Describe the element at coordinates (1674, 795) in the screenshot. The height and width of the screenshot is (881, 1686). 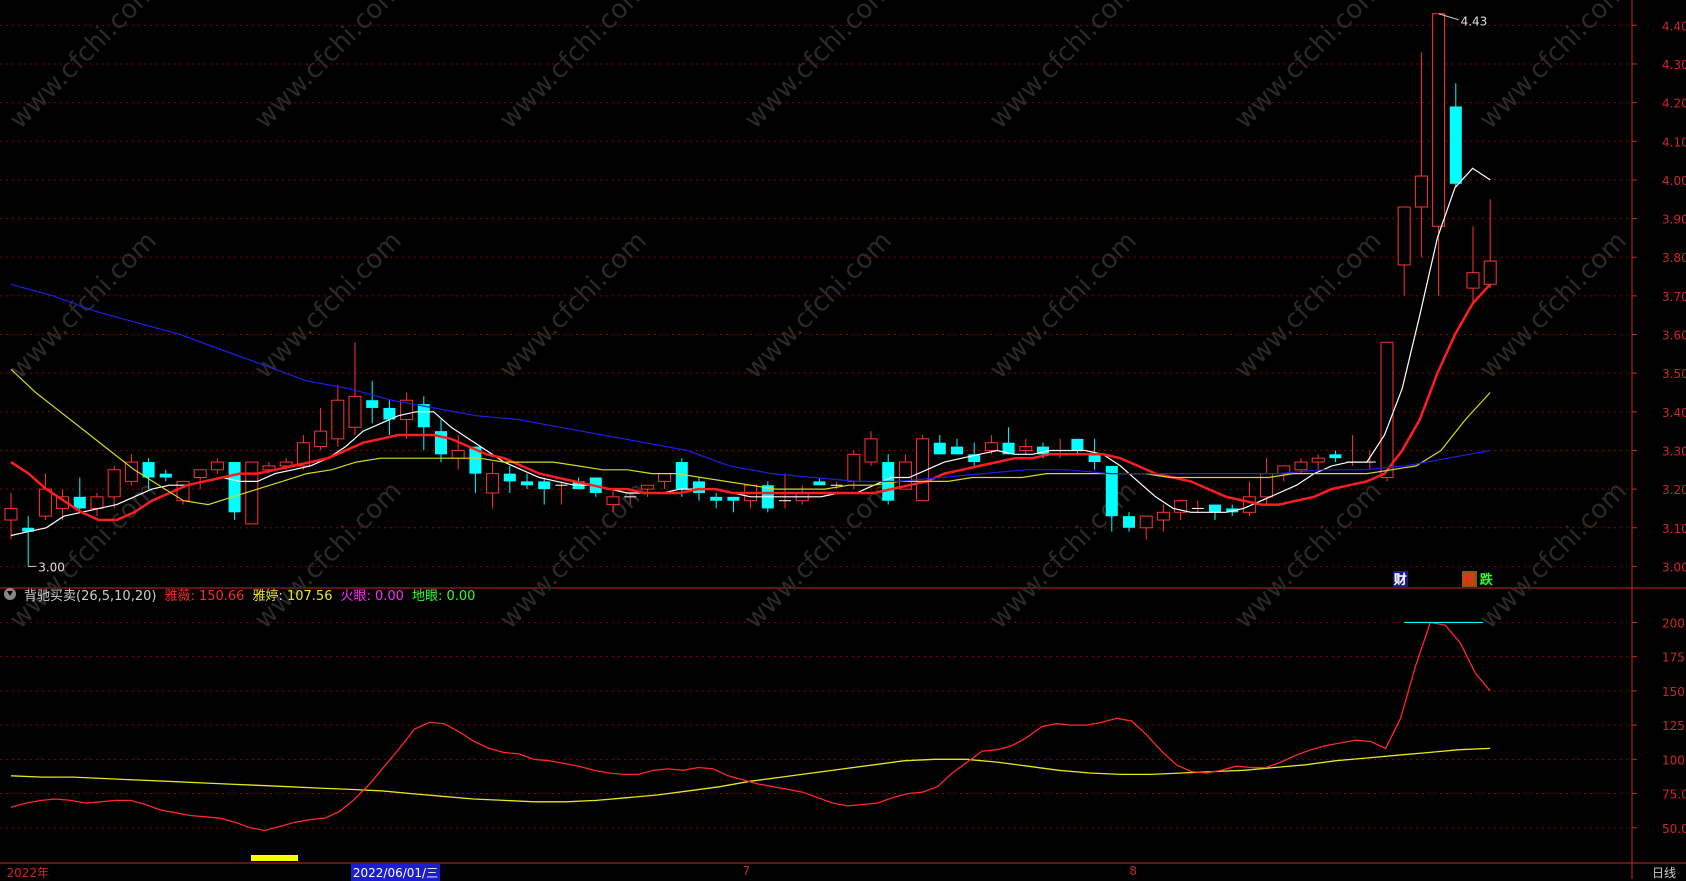
I see `indicator-tick-label: 75.0` at that location.